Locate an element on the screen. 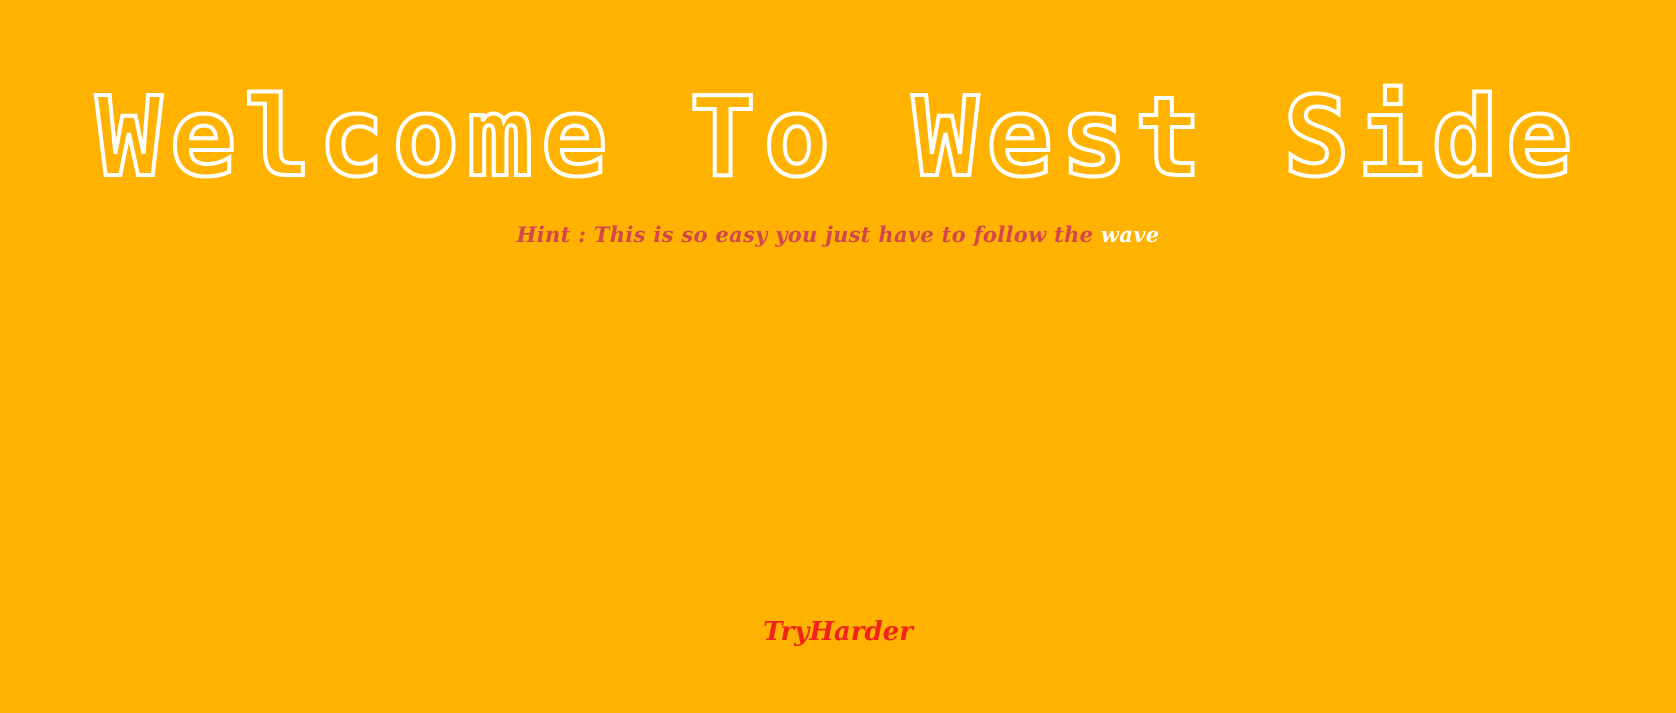 This screenshot has height=713, width=1676. footer: TryHarder is located at coordinates (838, 632).